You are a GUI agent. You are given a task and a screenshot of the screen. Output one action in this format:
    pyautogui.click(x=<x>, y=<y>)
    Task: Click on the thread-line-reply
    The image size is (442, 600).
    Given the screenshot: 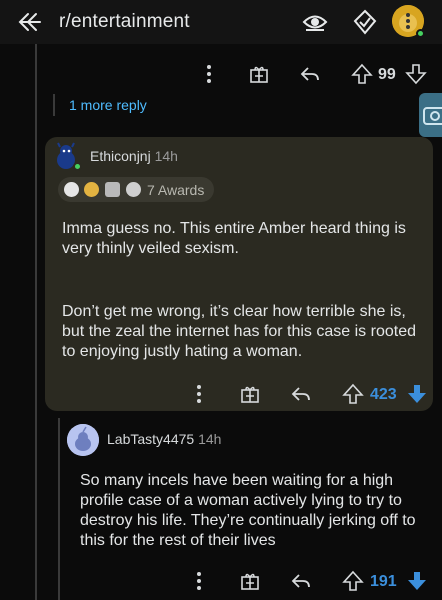 What is the action you would take?
    pyautogui.click(x=59, y=509)
    